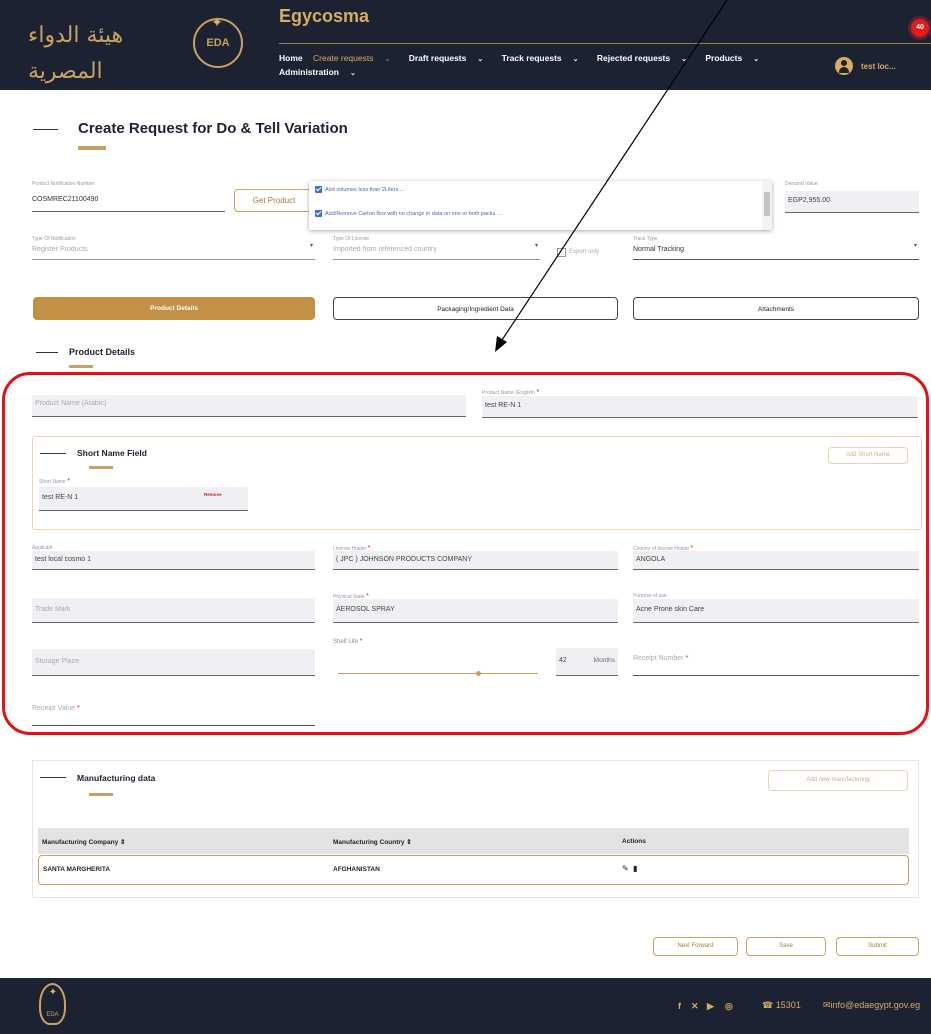 The width and height of the screenshot is (931, 1034). I want to click on trade-mark-input: Trade Mark, so click(173, 610).